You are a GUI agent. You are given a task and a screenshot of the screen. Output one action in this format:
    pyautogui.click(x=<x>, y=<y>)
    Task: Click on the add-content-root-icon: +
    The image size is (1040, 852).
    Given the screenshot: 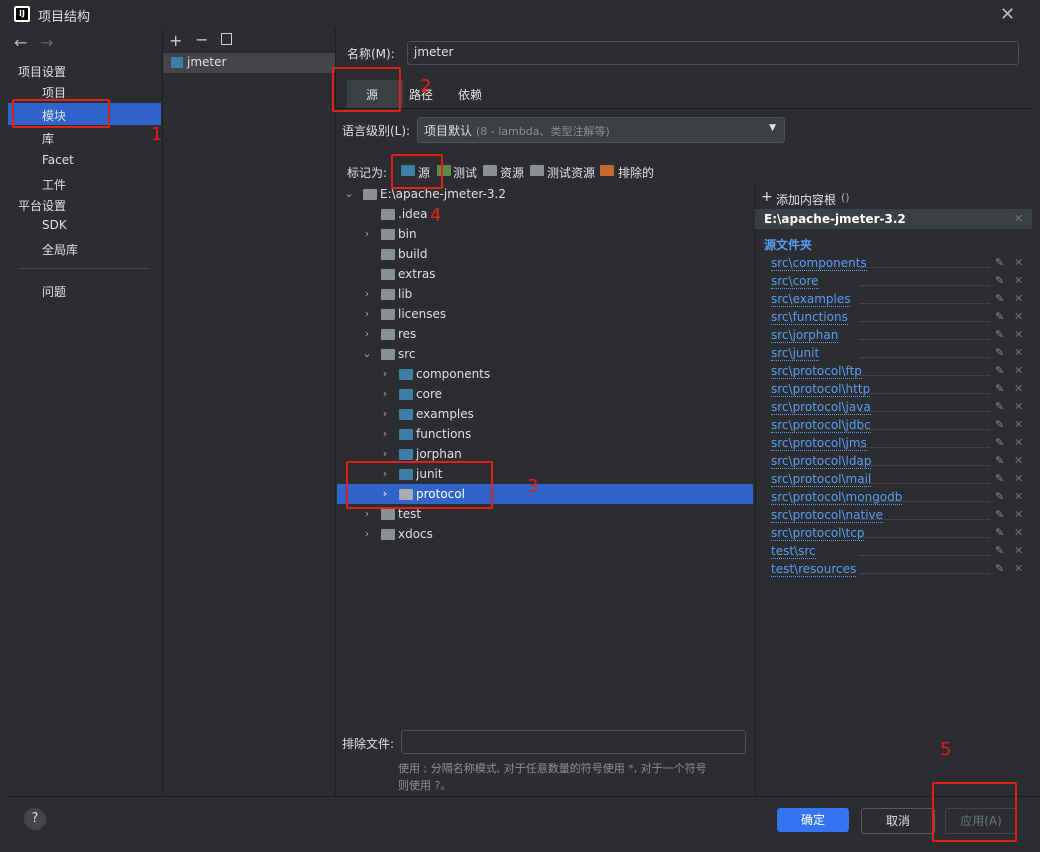 What is the action you would take?
    pyautogui.click(x=767, y=197)
    